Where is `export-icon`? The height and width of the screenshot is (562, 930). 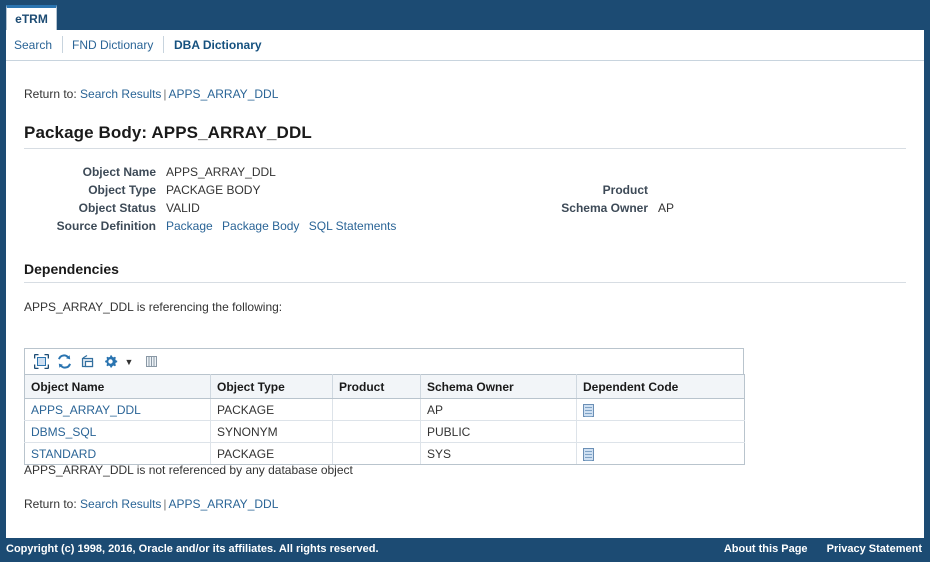
export-icon is located at coordinates (87, 362).